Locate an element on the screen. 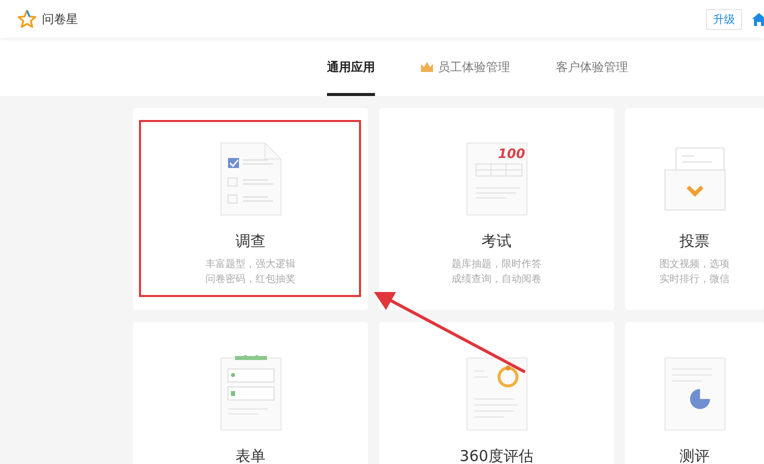 The width and height of the screenshot is (764, 464). card-description: 成绩查询，自动阅卷 is located at coordinates (497, 279).